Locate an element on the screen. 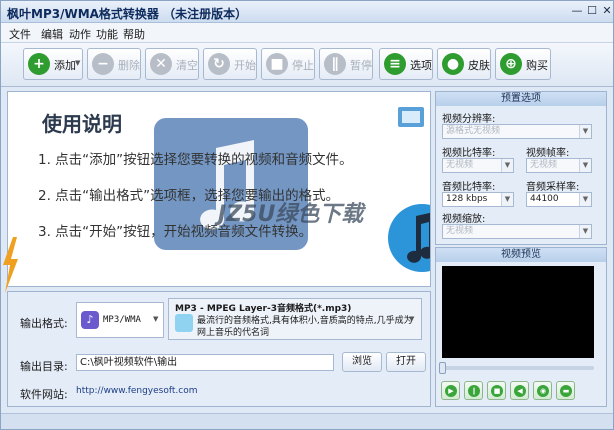  watermark-text: JZ5U绿色下载 is located at coordinates (291, 214).